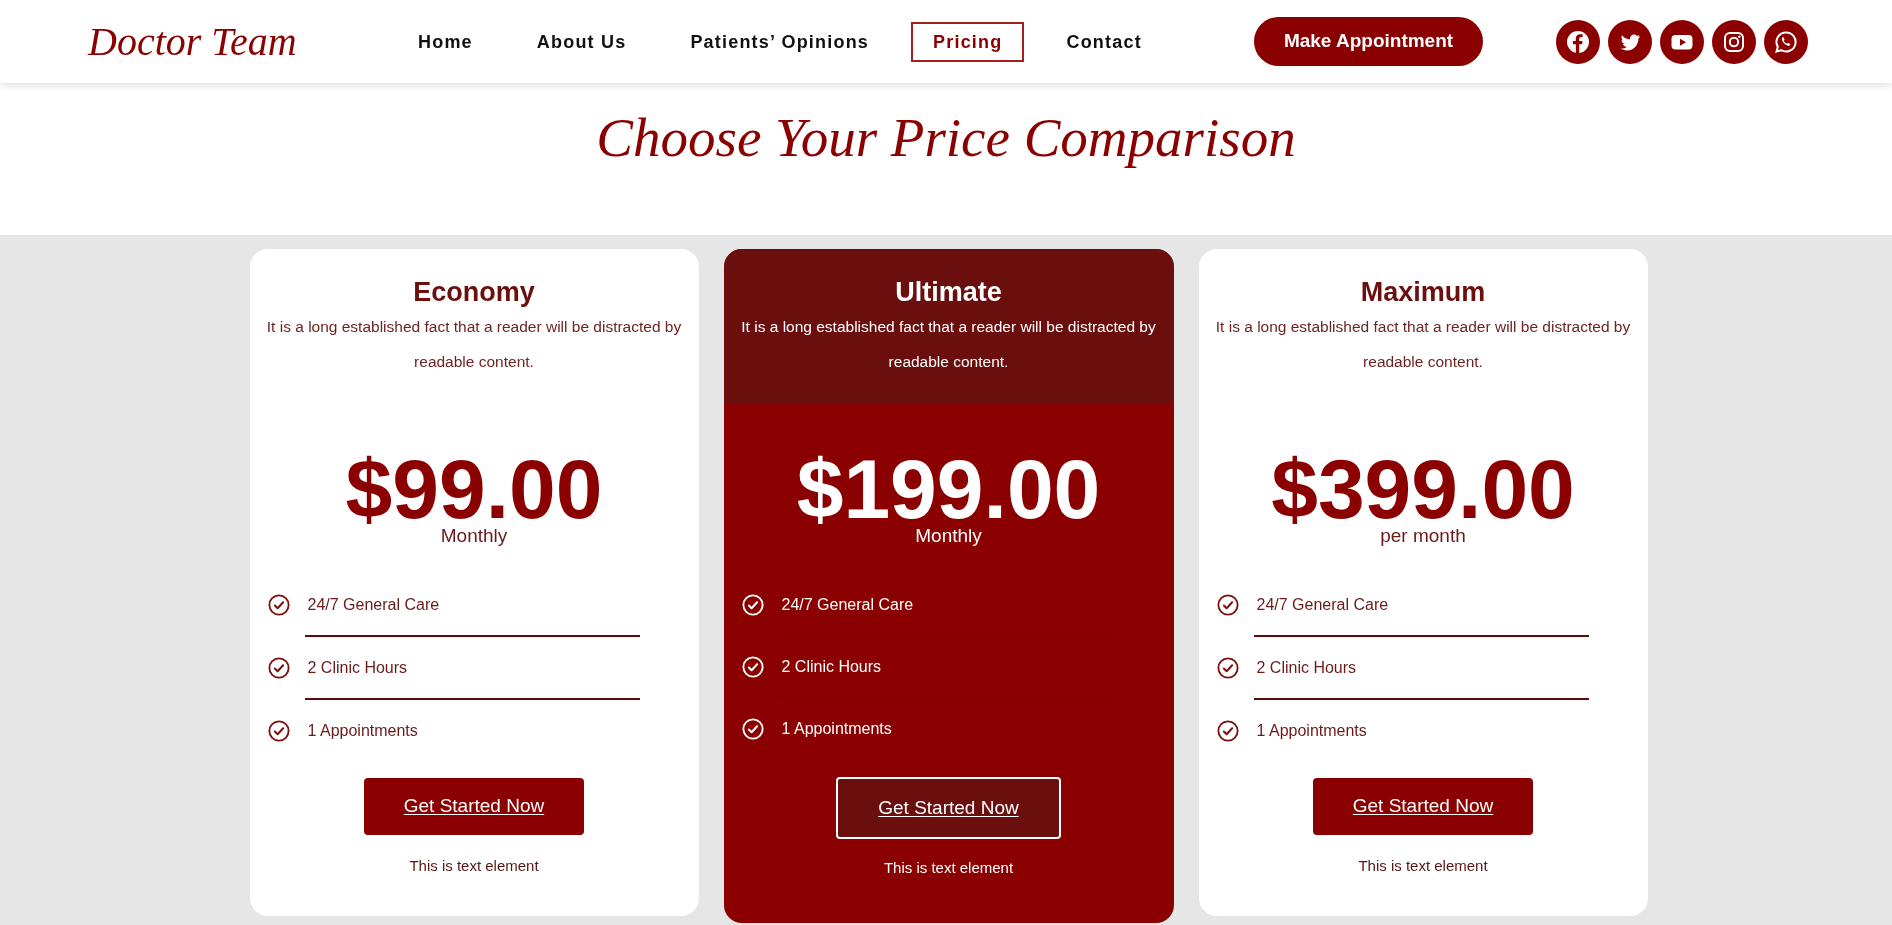 Image resolution: width=1892 pixels, height=925 pixels. Describe the element at coordinates (1734, 41) in the screenshot. I see `camera-icon` at that location.